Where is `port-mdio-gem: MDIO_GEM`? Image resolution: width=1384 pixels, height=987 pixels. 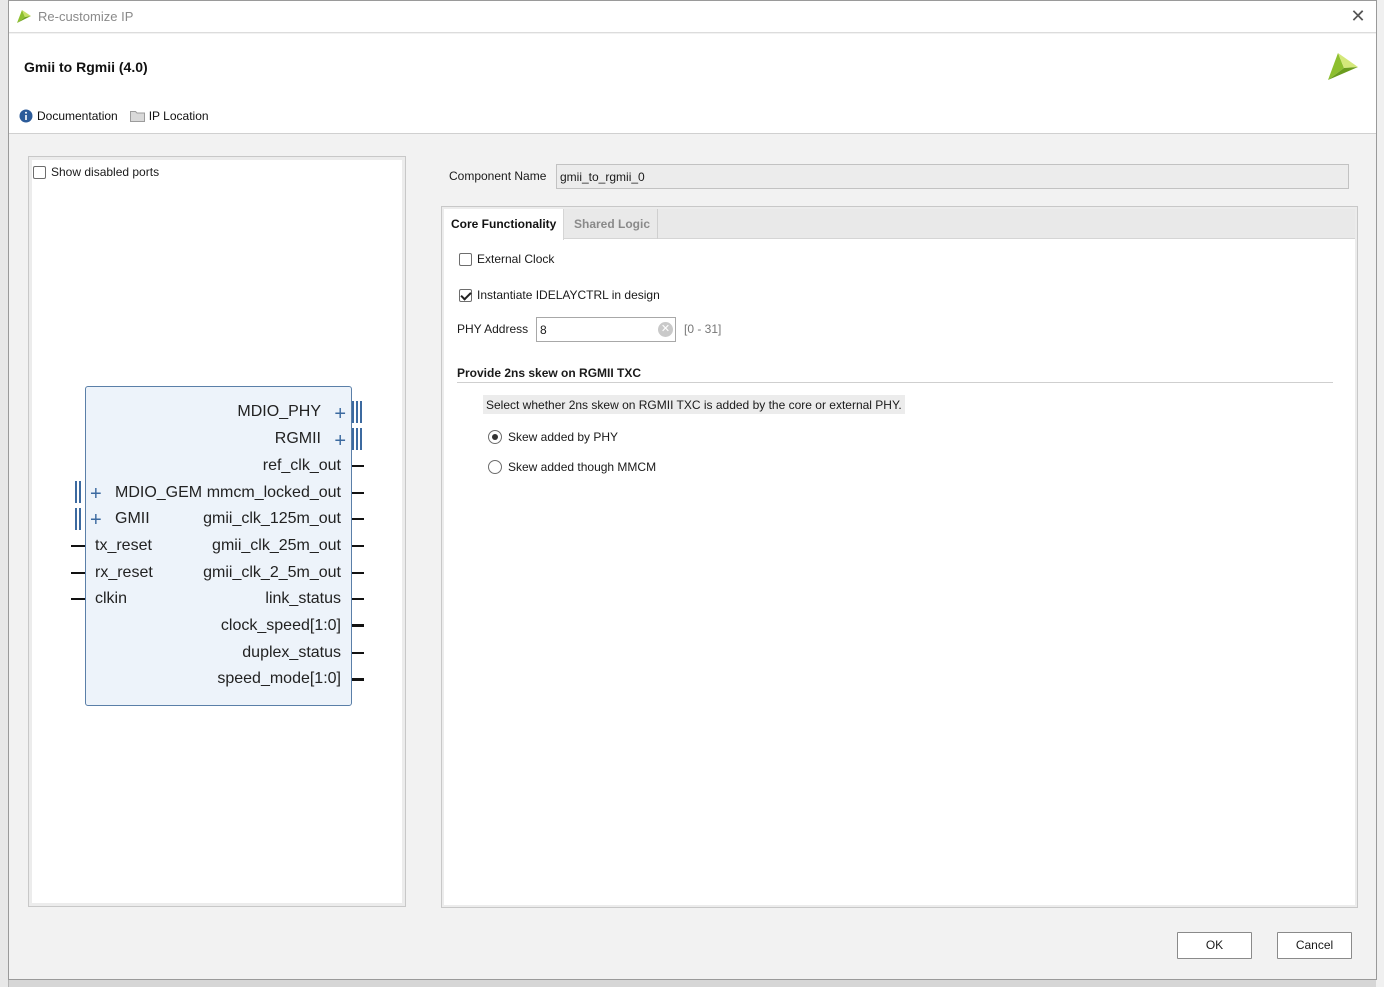 port-mdio-gem: MDIO_GEM is located at coordinates (159, 492).